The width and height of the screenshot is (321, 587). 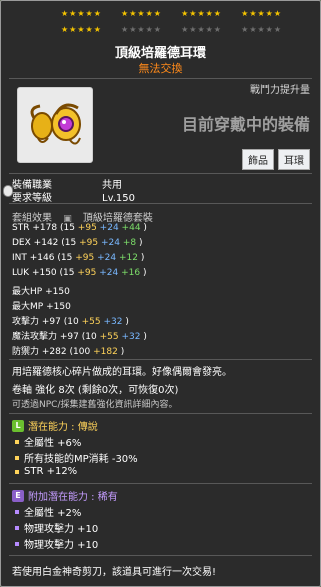 What do you see at coordinates (280, 90) in the screenshot?
I see `combat-power-label: 戰鬥力提升量` at bounding box center [280, 90].